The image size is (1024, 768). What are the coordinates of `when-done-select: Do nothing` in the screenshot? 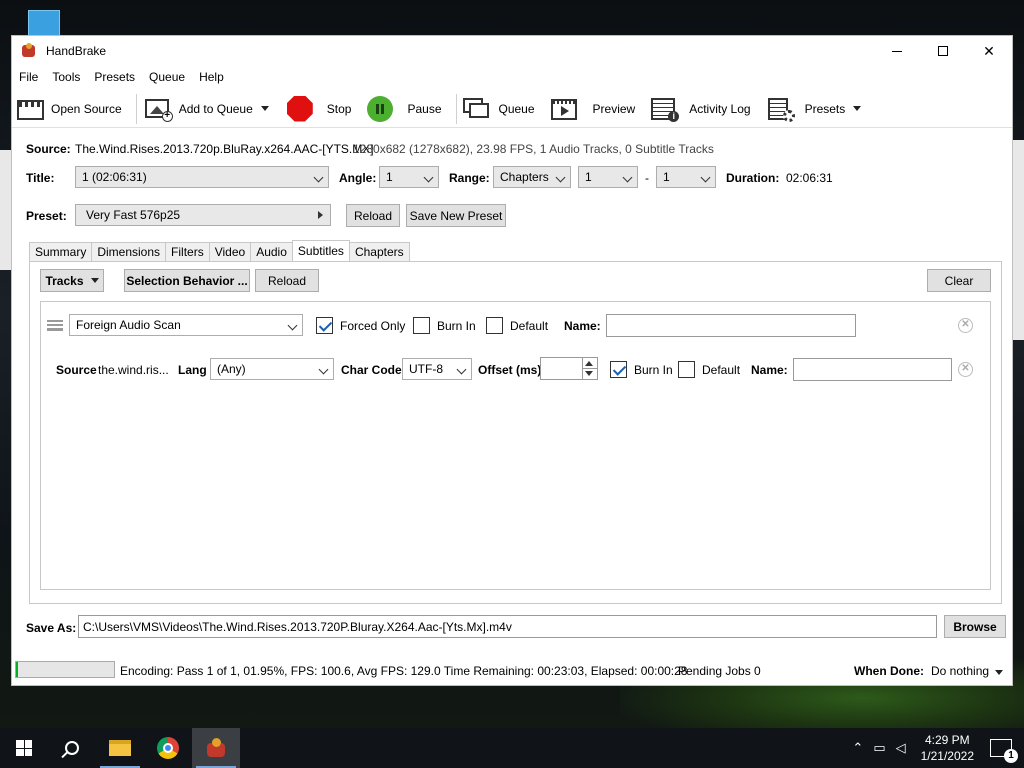 It's located at (967, 671).